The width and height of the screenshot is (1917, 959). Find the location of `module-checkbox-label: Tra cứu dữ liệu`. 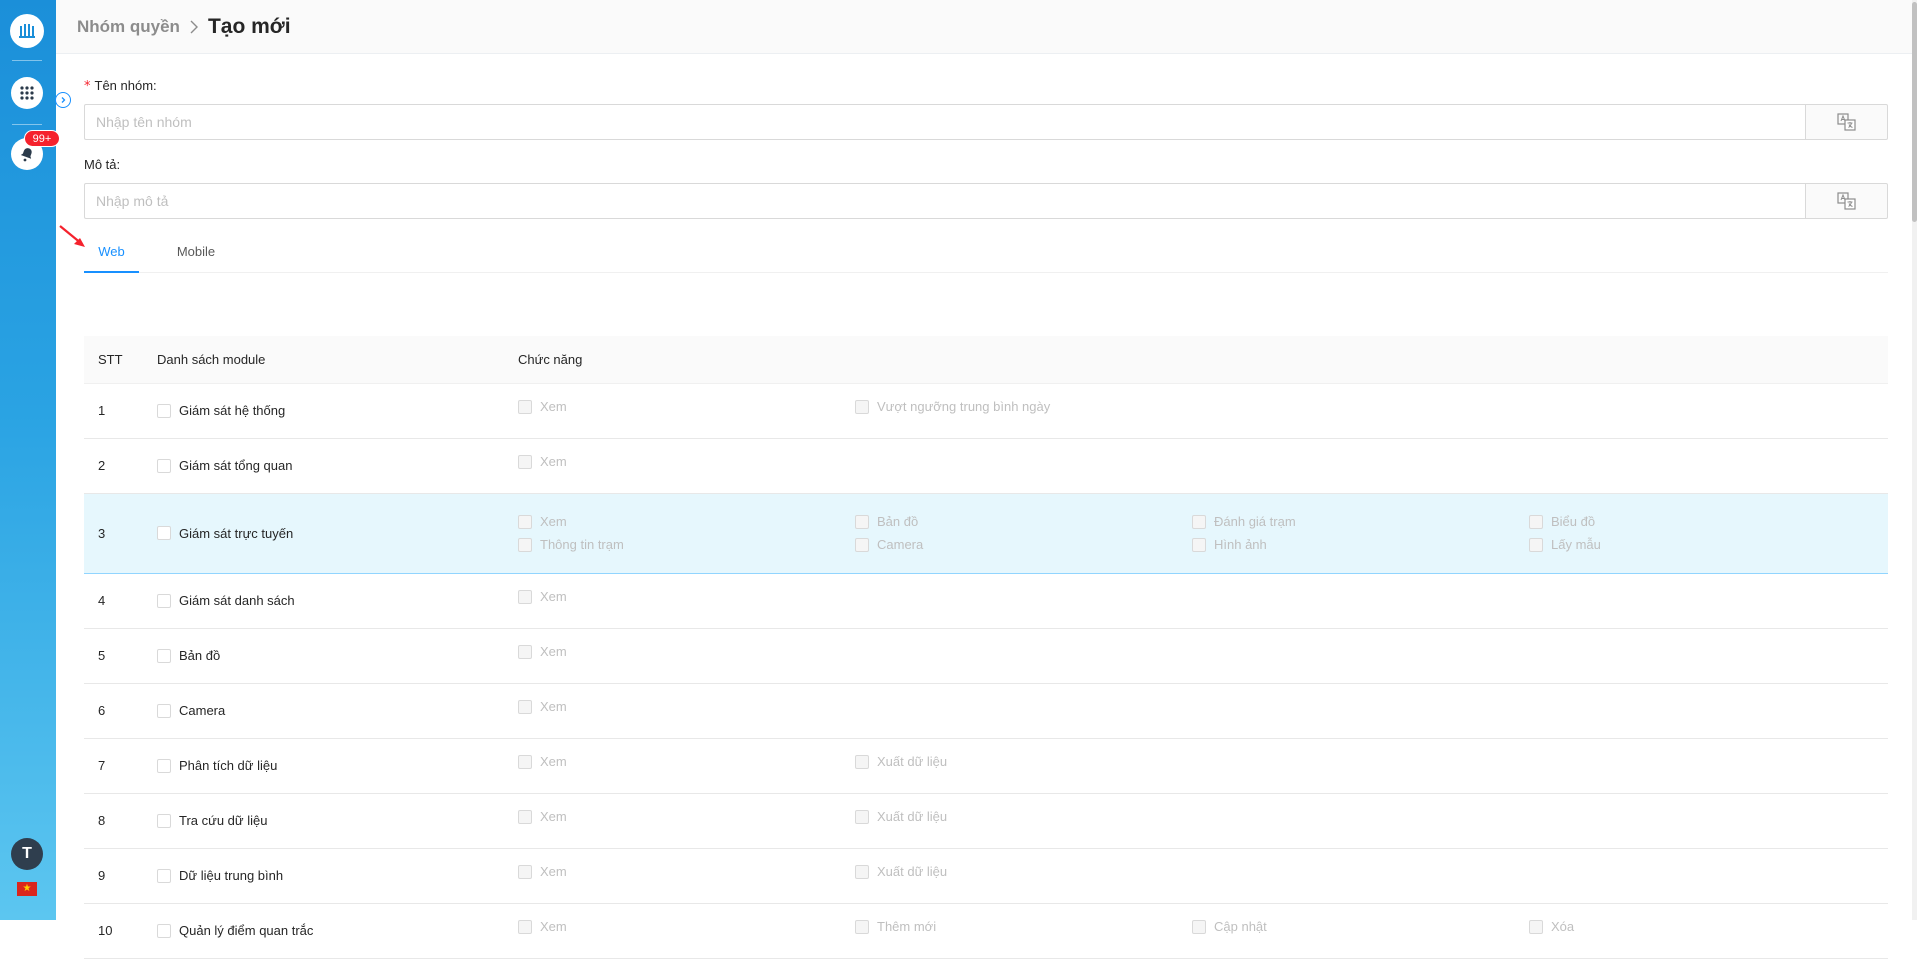

module-checkbox-label: Tra cứu dữ liệu is located at coordinates (337, 820).